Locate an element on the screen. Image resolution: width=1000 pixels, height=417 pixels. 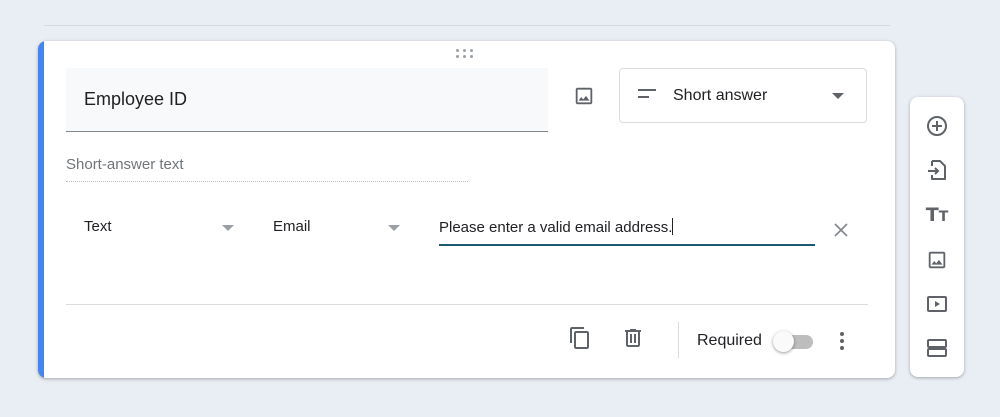
copy-icon is located at coordinates (579, 338).